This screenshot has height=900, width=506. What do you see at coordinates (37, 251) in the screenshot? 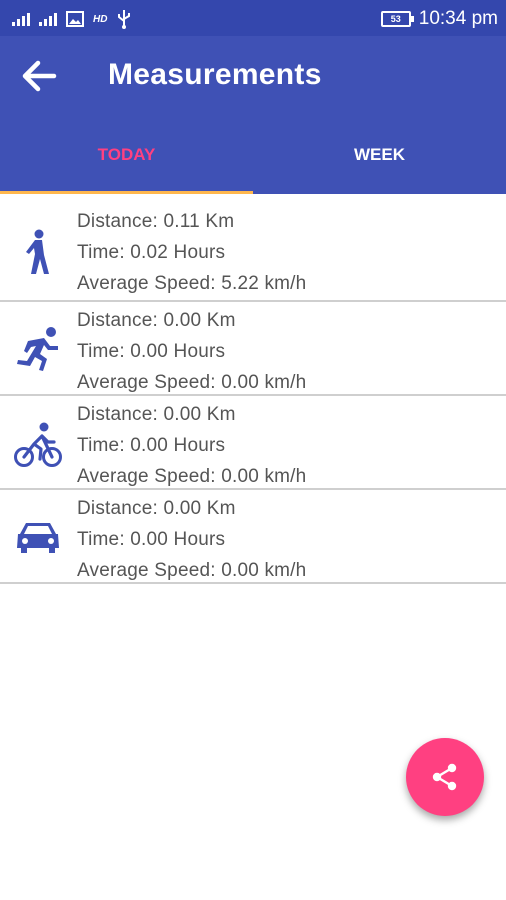
I see `walk-icon` at bounding box center [37, 251].